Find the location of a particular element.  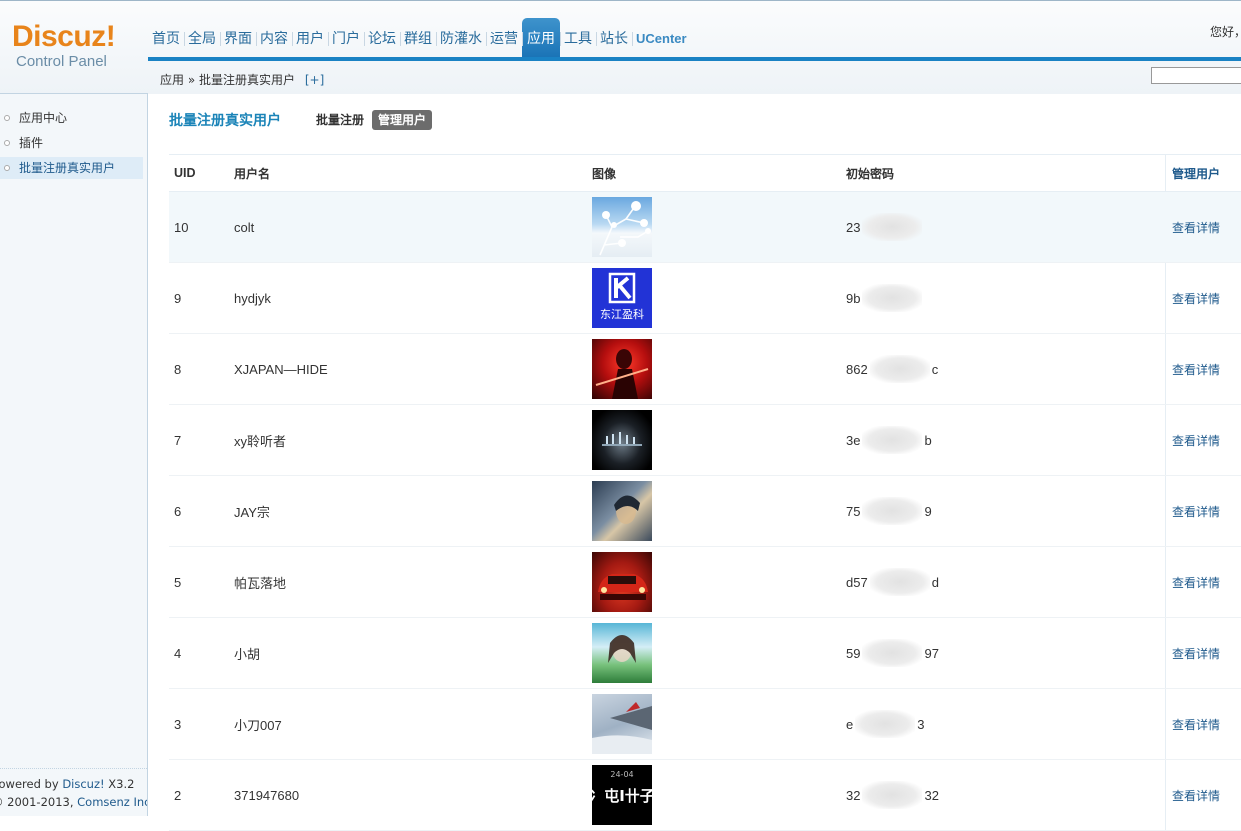

discuz-link: Discuz! is located at coordinates (83, 784).